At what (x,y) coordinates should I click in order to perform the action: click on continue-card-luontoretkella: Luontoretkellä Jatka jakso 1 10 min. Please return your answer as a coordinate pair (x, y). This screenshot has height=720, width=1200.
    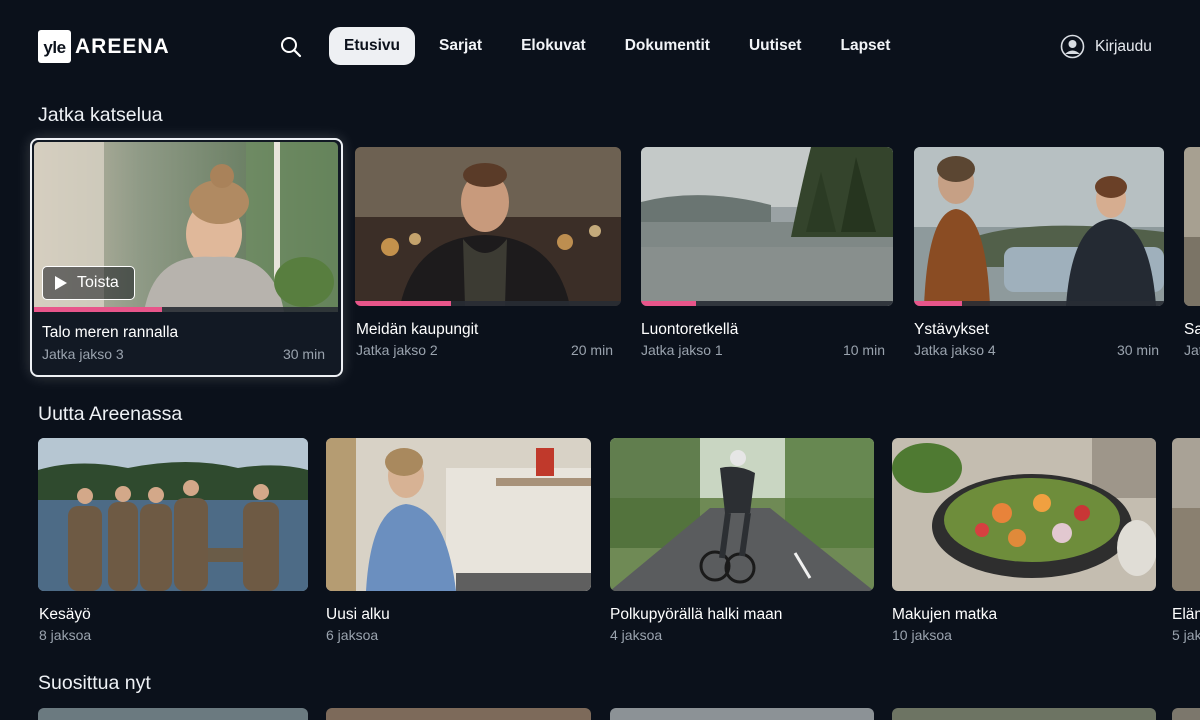
    Looking at the image, I should click on (767, 254).